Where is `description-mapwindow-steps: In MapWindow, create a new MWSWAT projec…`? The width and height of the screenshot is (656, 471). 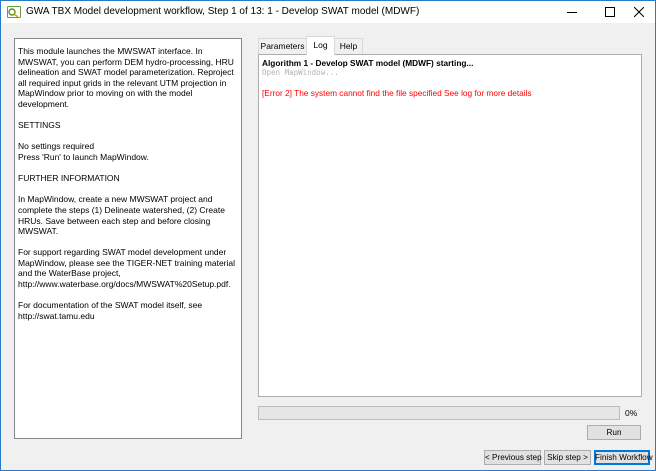
description-mapwindow-steps: In MapWindow, create a new MWSWAT projec… is located at coordinates (121, 215).